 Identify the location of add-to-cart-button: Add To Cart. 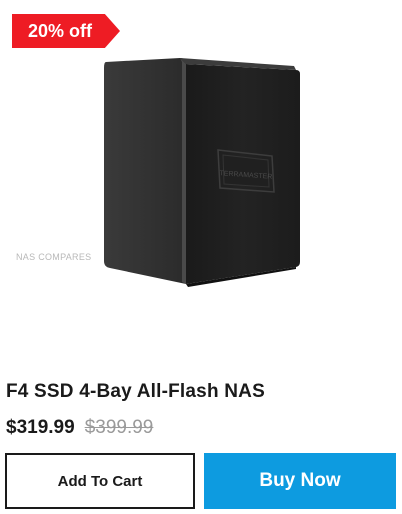
(100, 481).